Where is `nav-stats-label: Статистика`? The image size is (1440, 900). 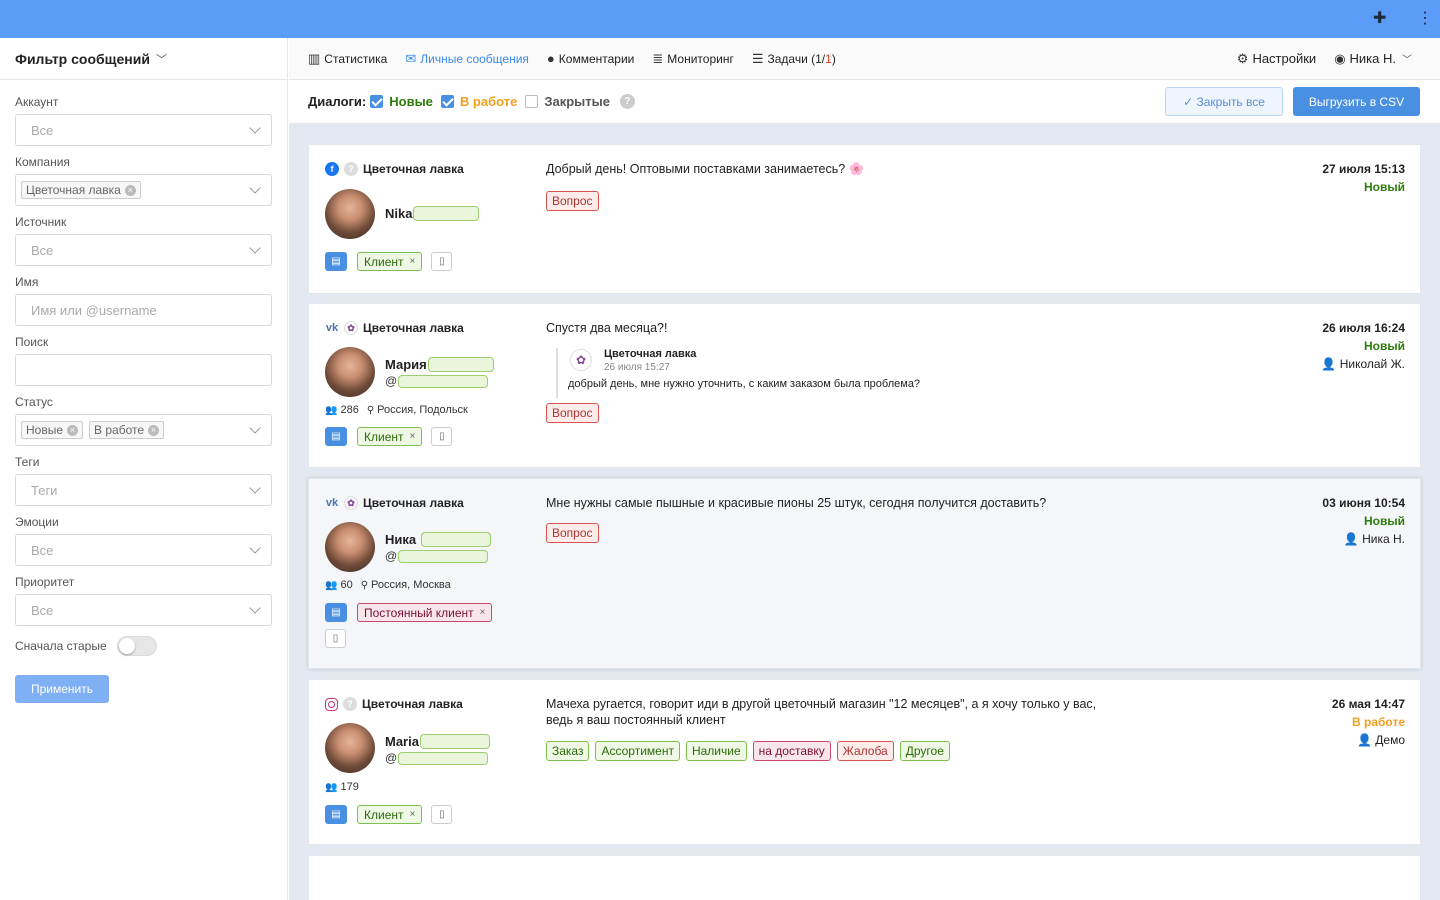 nav-stats-label: Статистика is located at coordinates (356, 58).